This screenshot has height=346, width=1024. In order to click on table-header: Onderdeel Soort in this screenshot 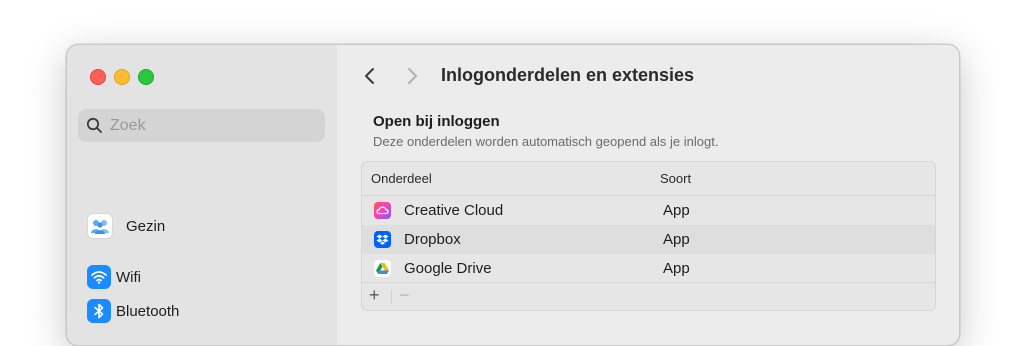, I will do `click(648, 179)`.